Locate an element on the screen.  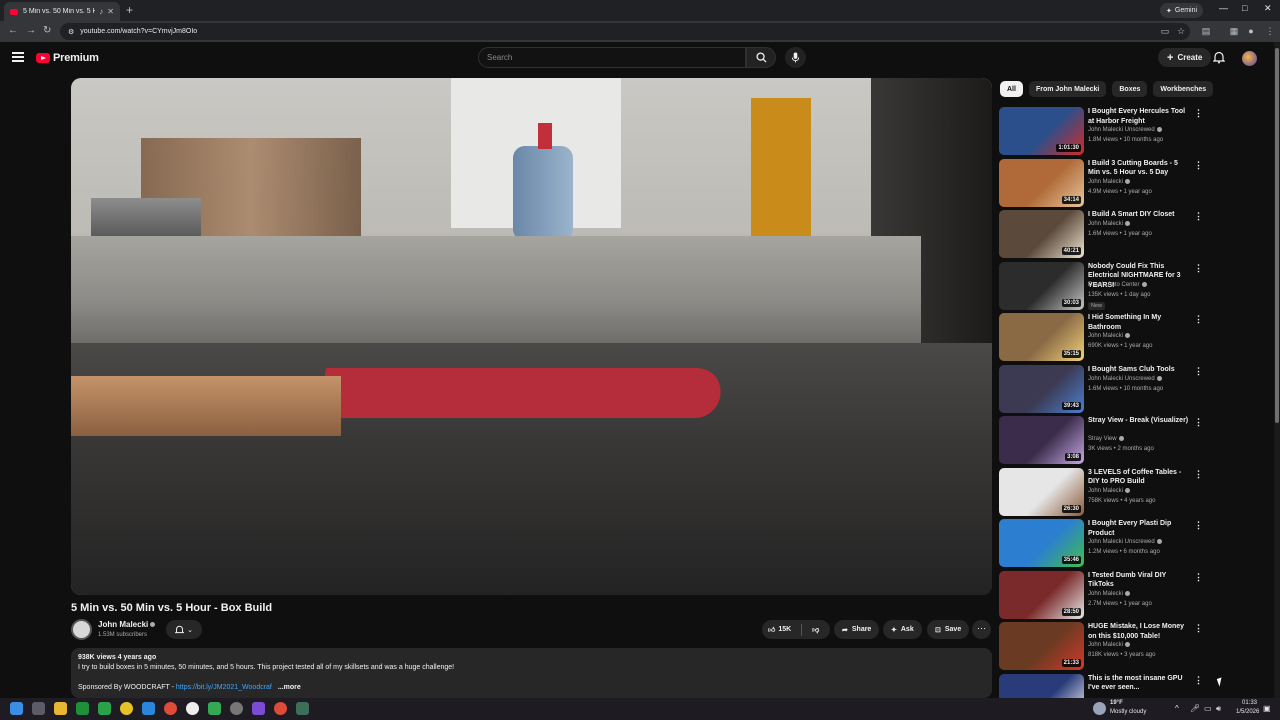
account-avatar is located at coordinates (1249, 58).